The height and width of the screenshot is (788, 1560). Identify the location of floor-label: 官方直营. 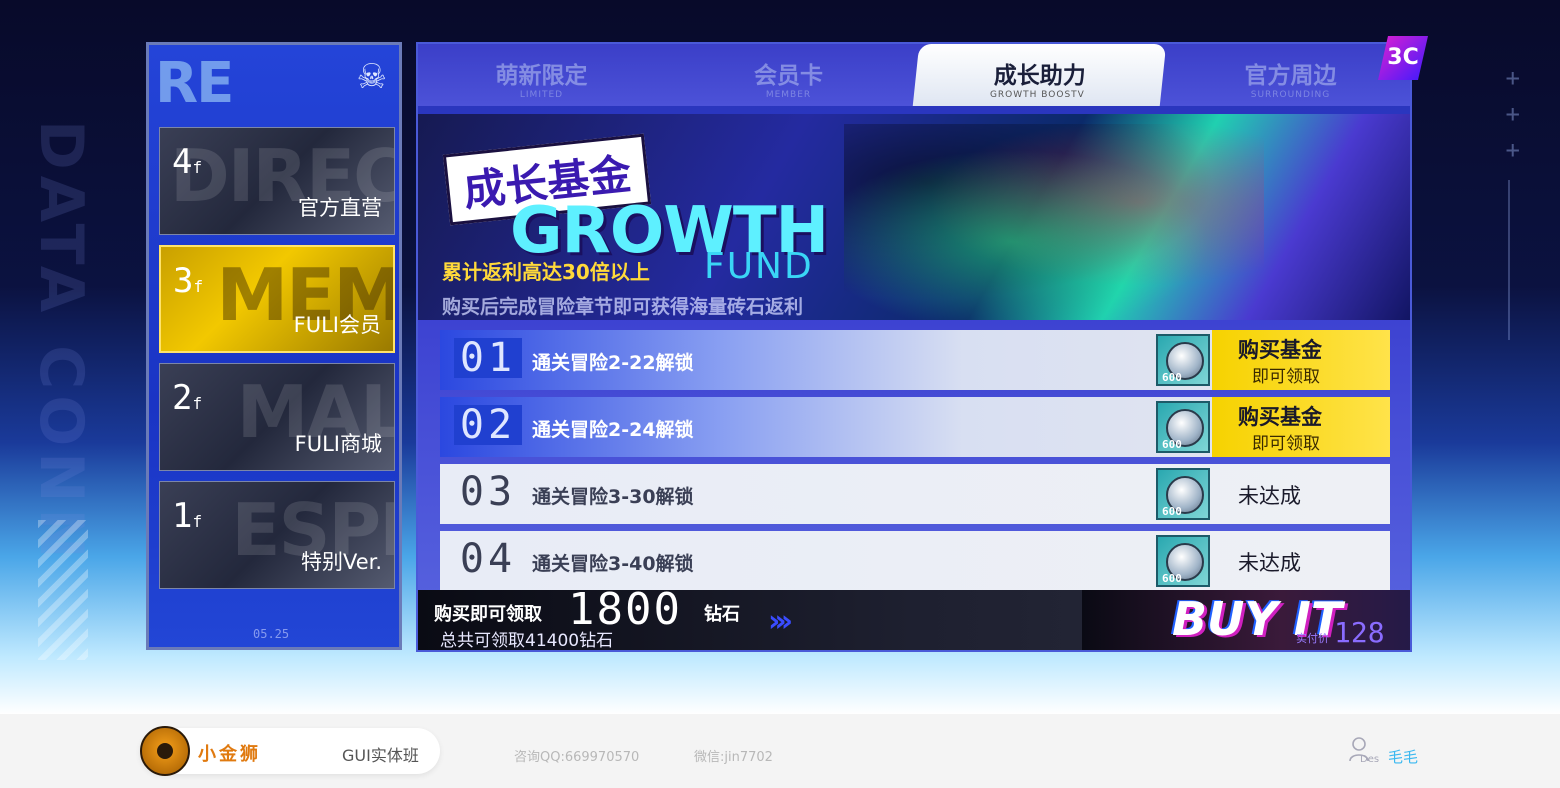
(340, 208).